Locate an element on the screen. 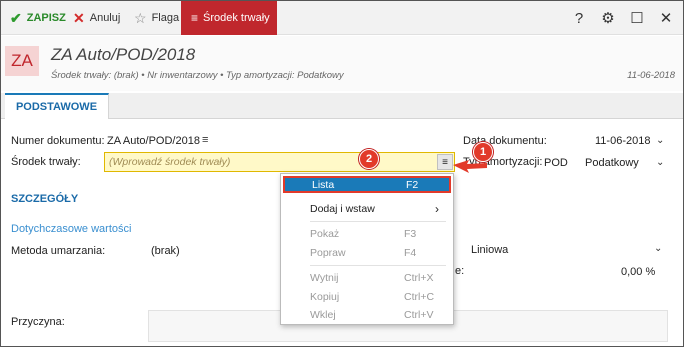 This screenshot has width=684, height=347. menu-item-shortcut: F3 is located at coordinates (410, 233).